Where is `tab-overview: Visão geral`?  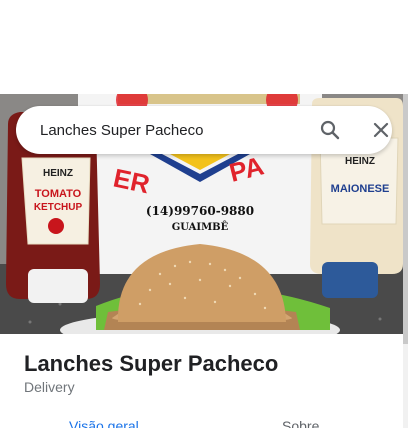
tab-overview: Visão geral is located at coordinates (104, 423).